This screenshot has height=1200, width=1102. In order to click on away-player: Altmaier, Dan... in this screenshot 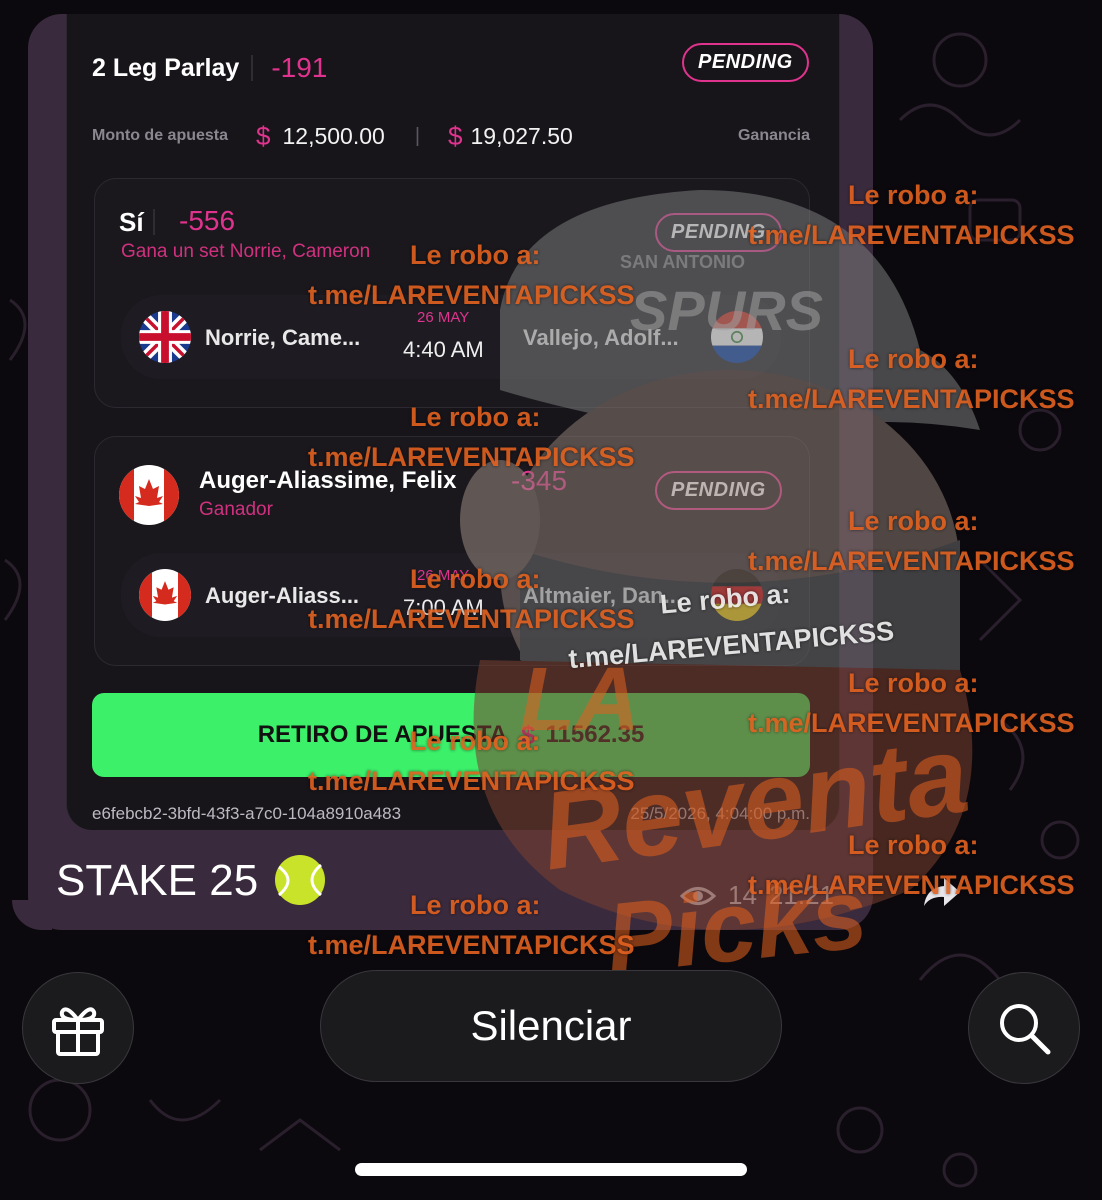, I will do `click(602, 595)`.